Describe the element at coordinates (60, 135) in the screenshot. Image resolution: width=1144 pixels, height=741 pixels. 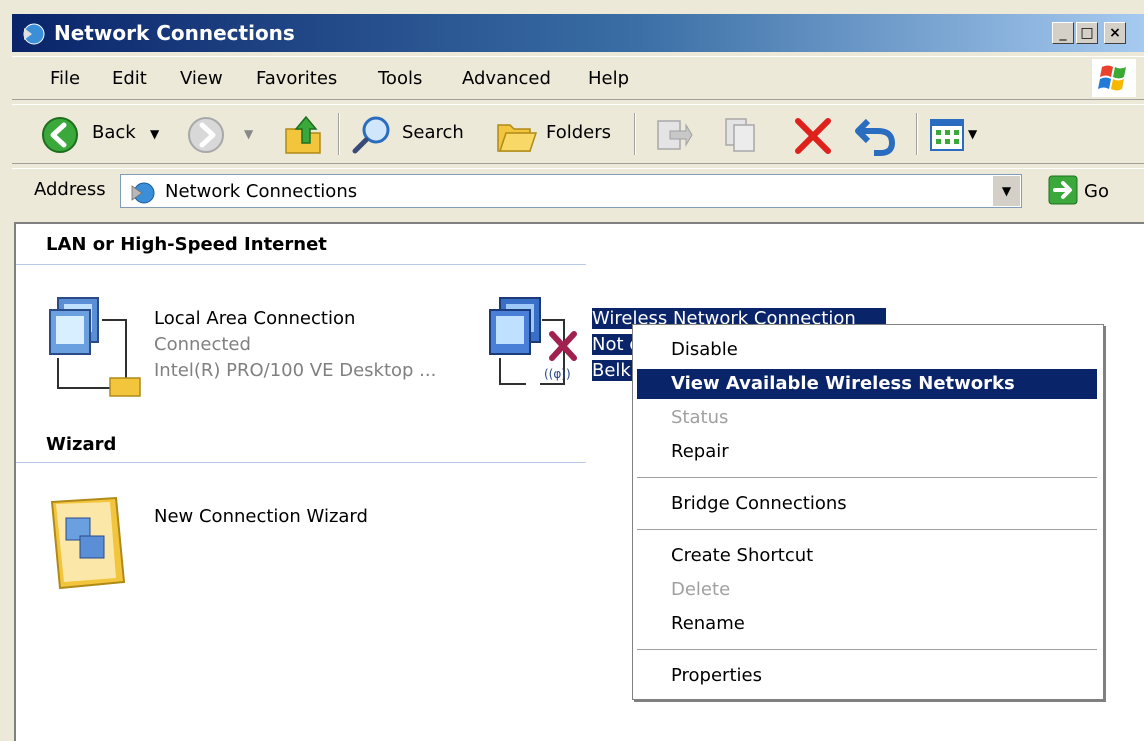
I see `back-icon` at that location.